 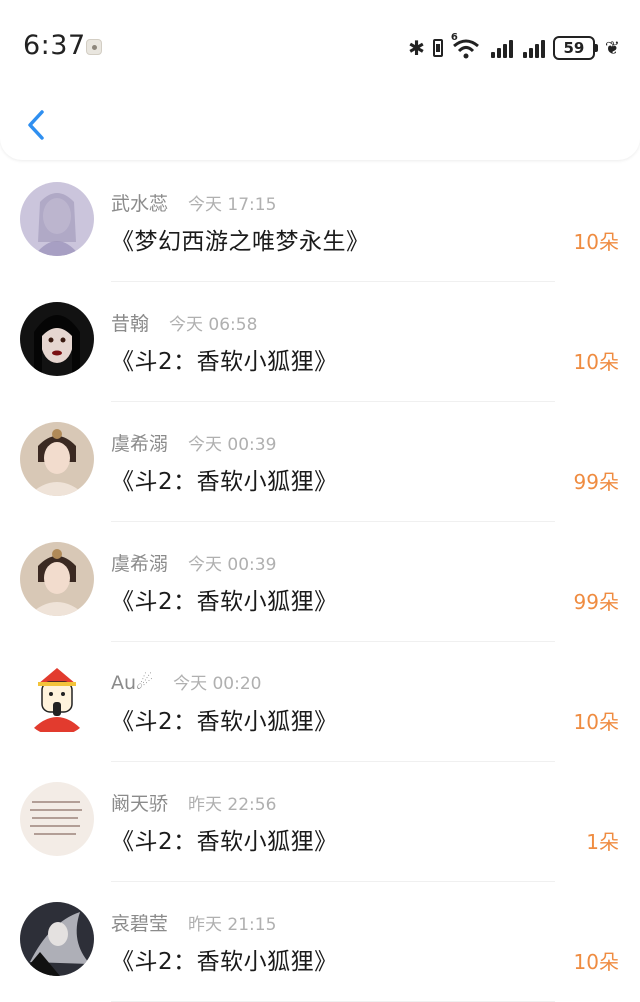 I want to click on name-line: Au☄ 今天 00:20, so click(x=186, y=681).